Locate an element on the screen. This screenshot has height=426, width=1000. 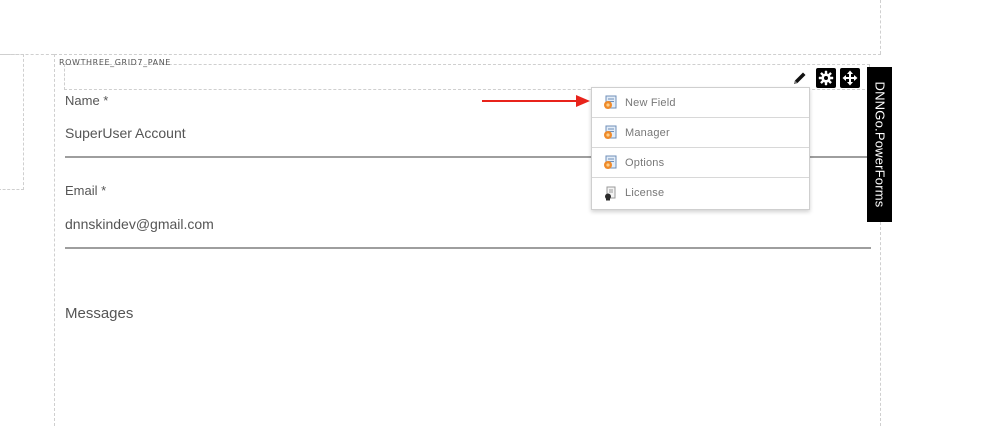
license-icon is located at coordinates (610, 193).